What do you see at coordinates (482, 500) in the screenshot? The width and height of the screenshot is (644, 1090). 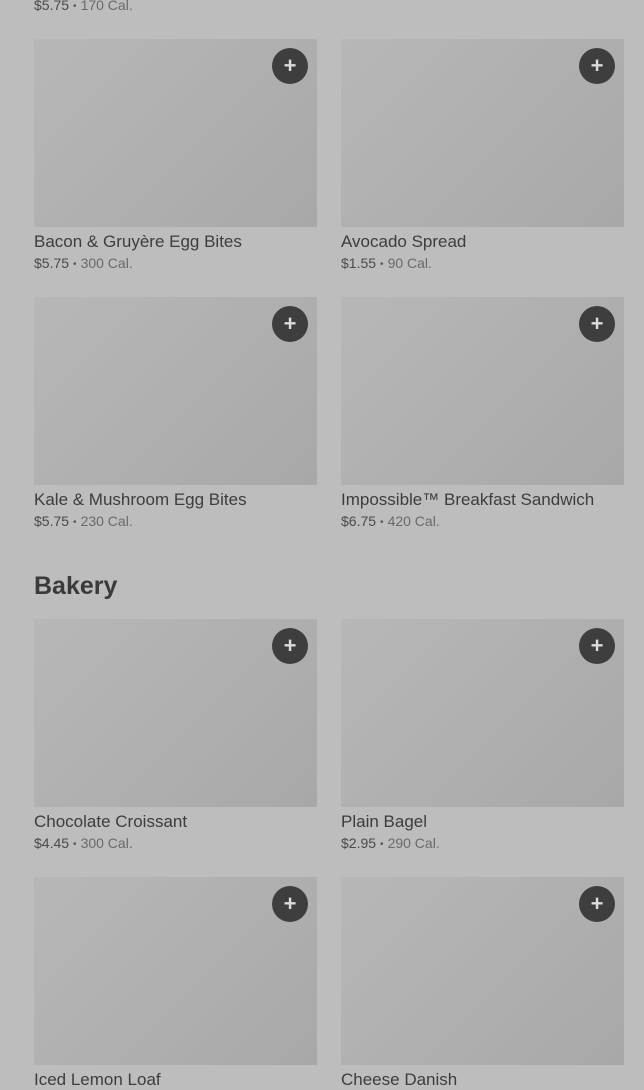 I see `item-name: Impossible™ Breakfast Sandwich` at bounding box center [482, 500].